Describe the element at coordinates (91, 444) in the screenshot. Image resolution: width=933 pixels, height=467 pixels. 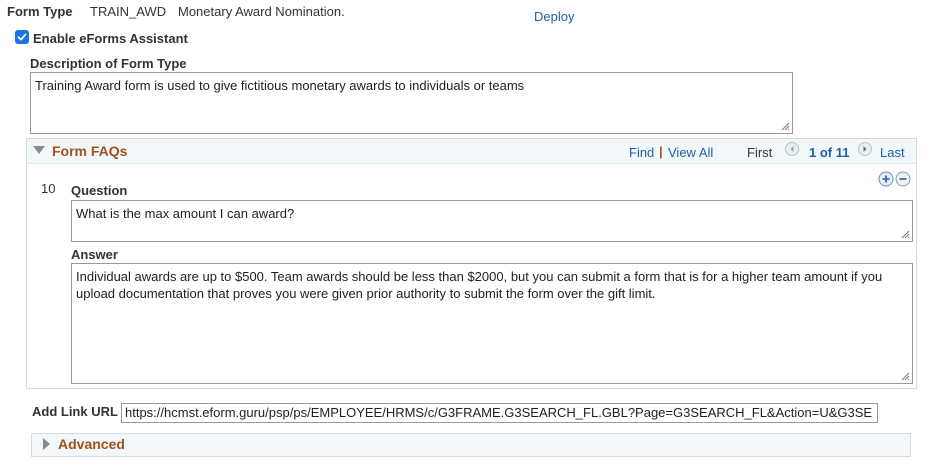
I see `advanced-title: Advanced` at that location.